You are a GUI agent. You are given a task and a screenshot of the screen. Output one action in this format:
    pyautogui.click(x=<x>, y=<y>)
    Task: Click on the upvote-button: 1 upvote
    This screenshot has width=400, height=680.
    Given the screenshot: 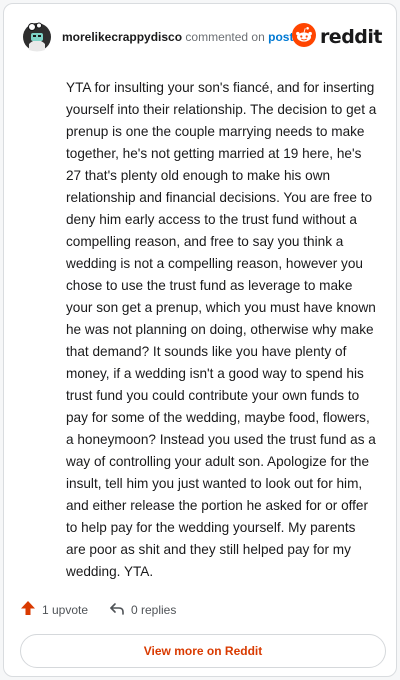 What is the action you would take?
    pyautogui.click(x=54, y=610)
    